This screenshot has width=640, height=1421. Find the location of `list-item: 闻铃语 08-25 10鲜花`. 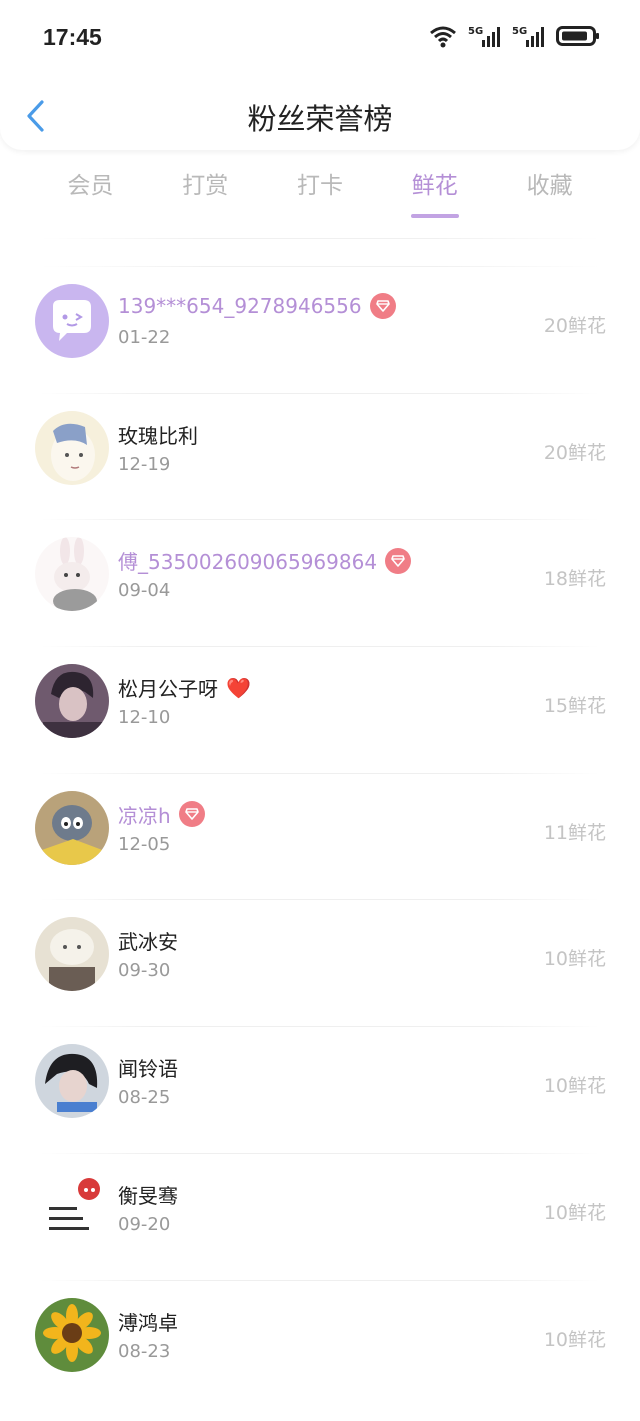

list-item: 闻铃语 08-25 10鲜花 is located at coordinates (320, 1090).